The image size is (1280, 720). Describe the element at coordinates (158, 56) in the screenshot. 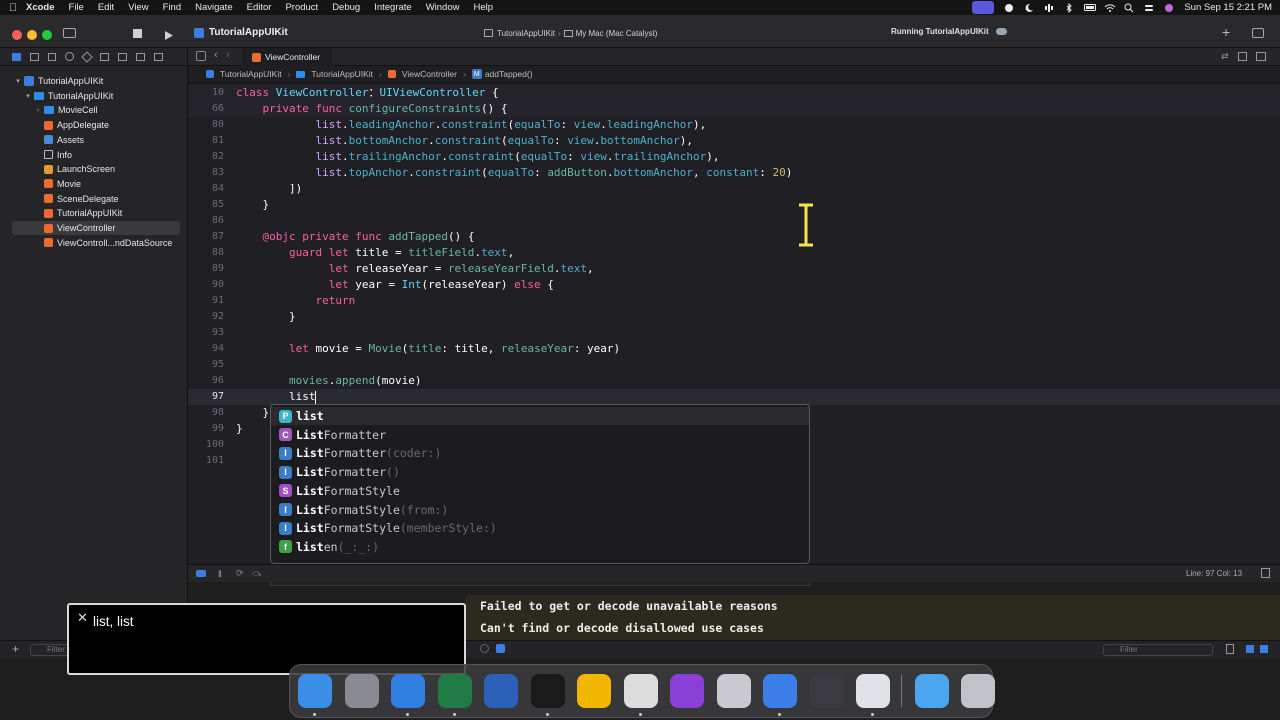

I see `reports-tab-icon` at that location.